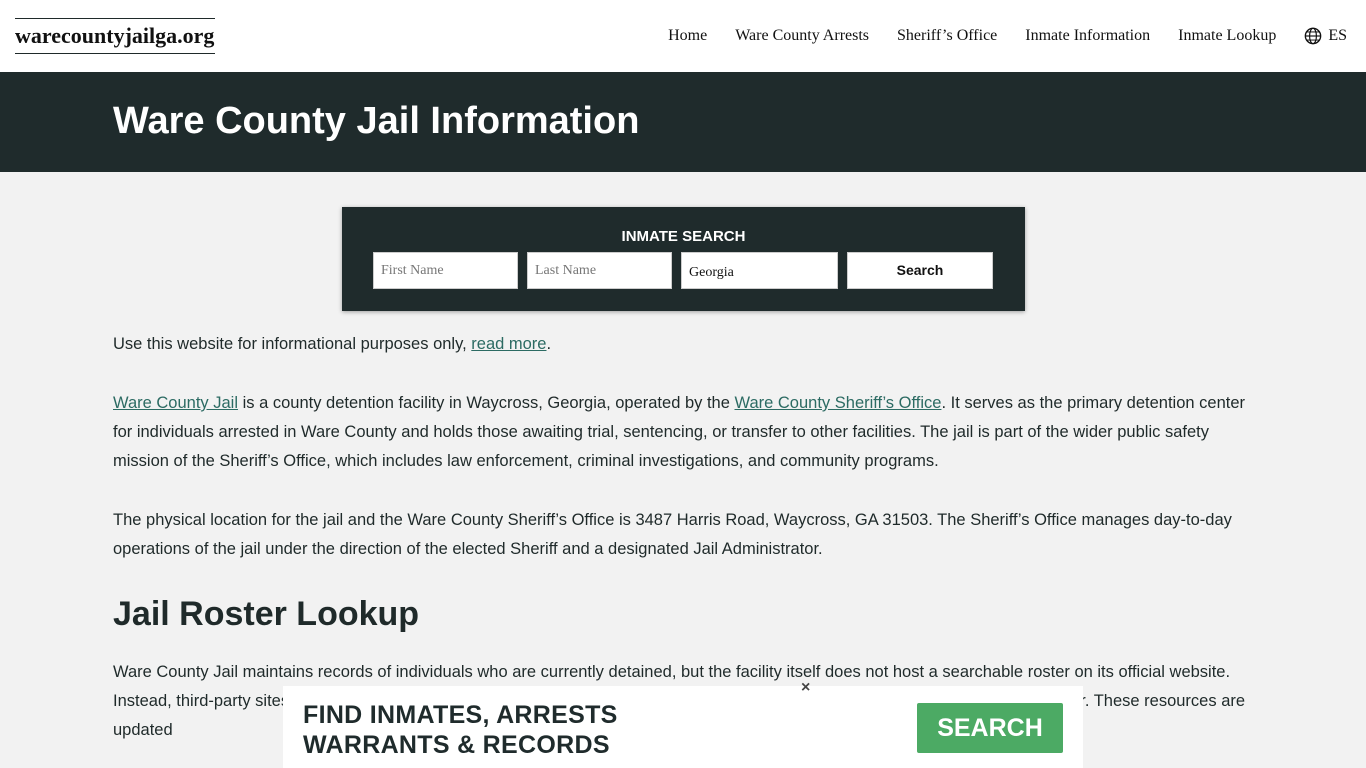 The width and height of the screenshot is (1366, 768). I want to click on ad-line-1: FIND INMATES, ARRESTS, so click(460, 715).